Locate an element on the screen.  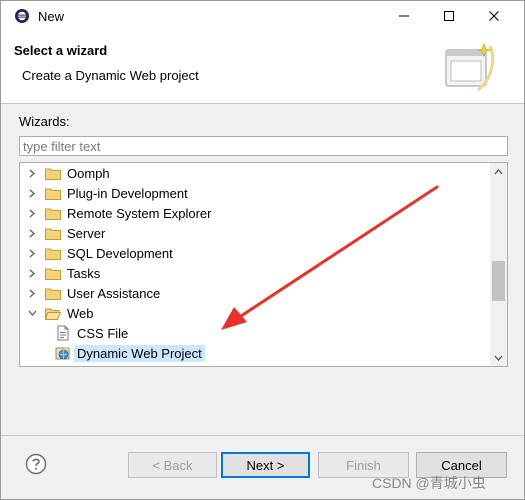
tree-item-label: Server is located at coordinates (86, 233).